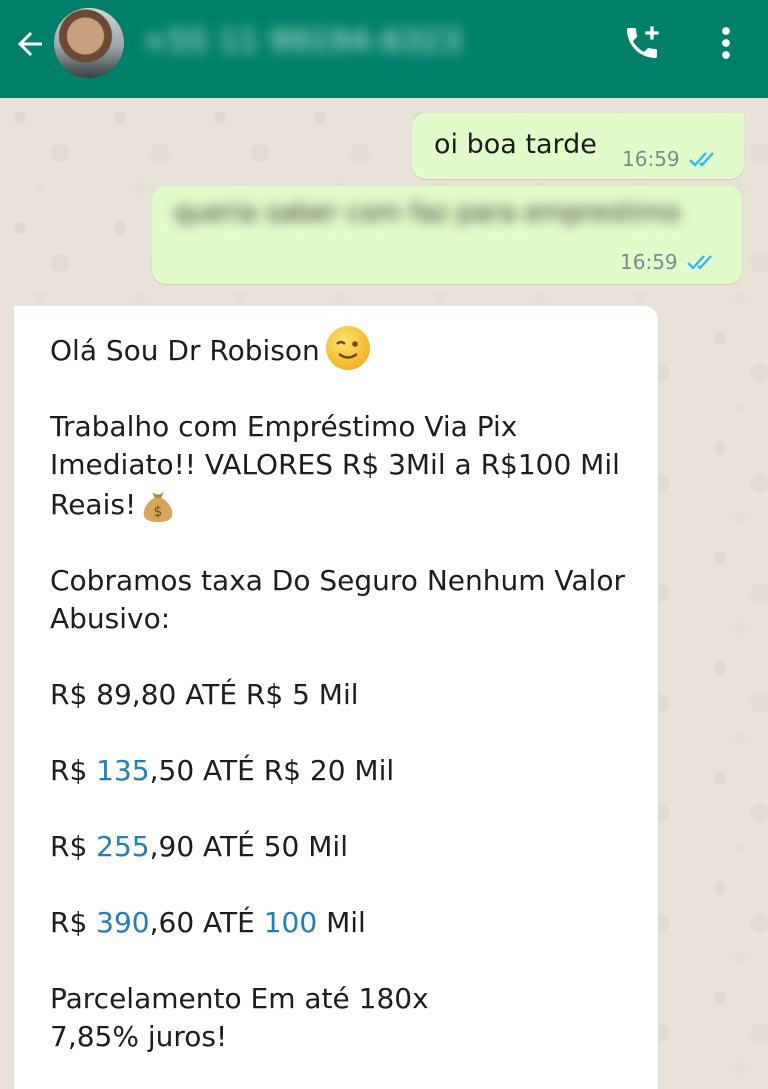 The height and width of the screenshot is (1089, 768). I want to click on phone-number-link: 100, so click(290, 922).